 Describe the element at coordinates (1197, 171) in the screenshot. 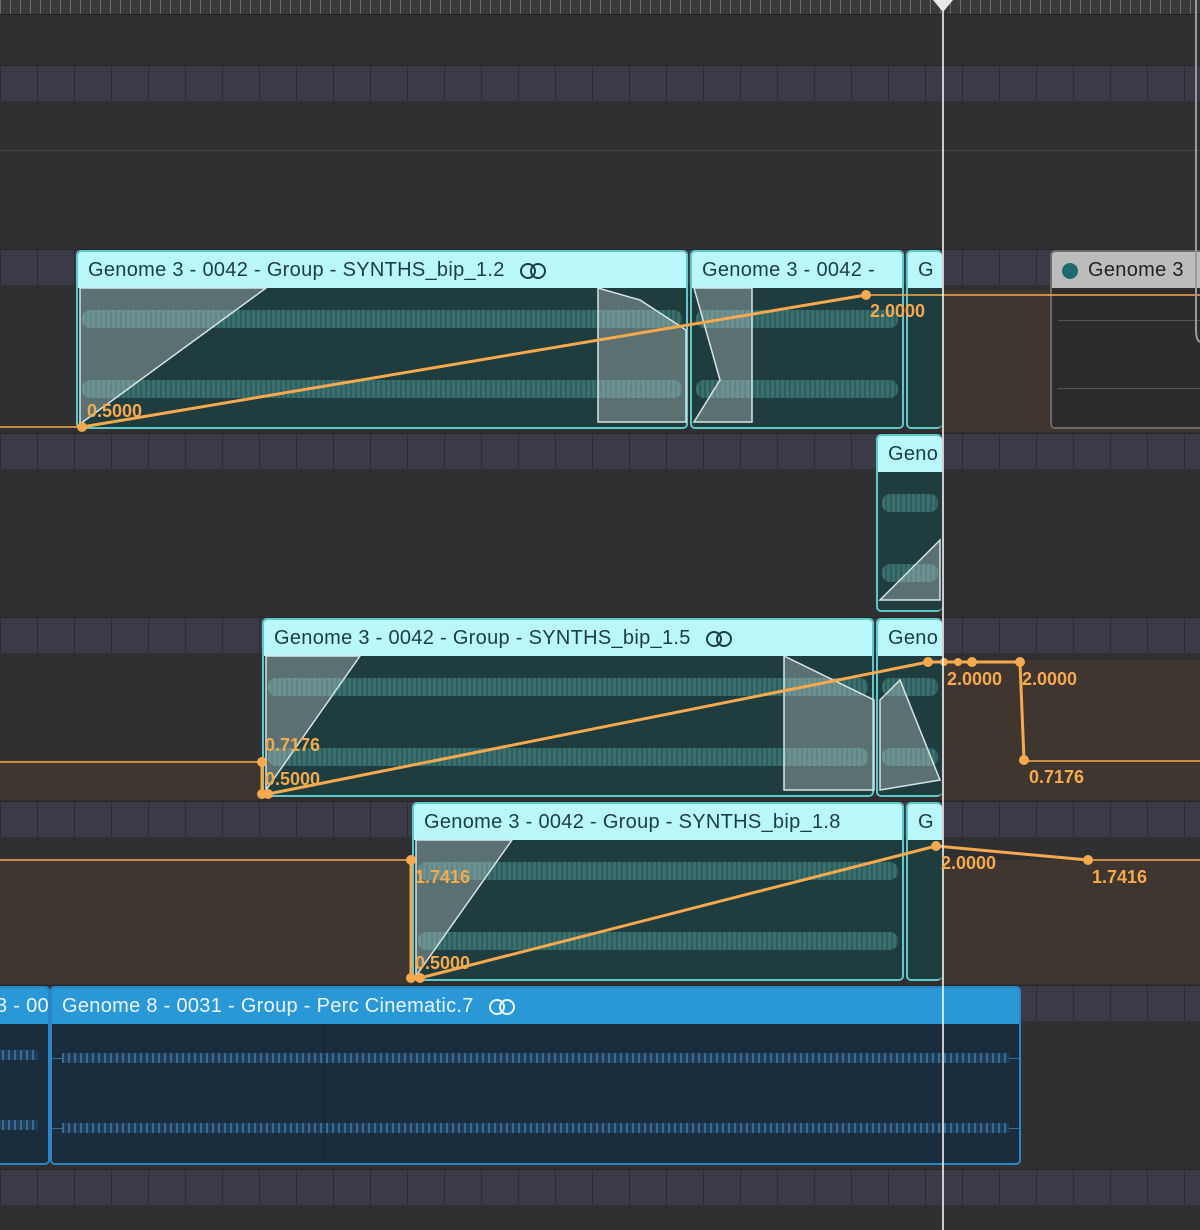

I see `scroll-edge` at that location.